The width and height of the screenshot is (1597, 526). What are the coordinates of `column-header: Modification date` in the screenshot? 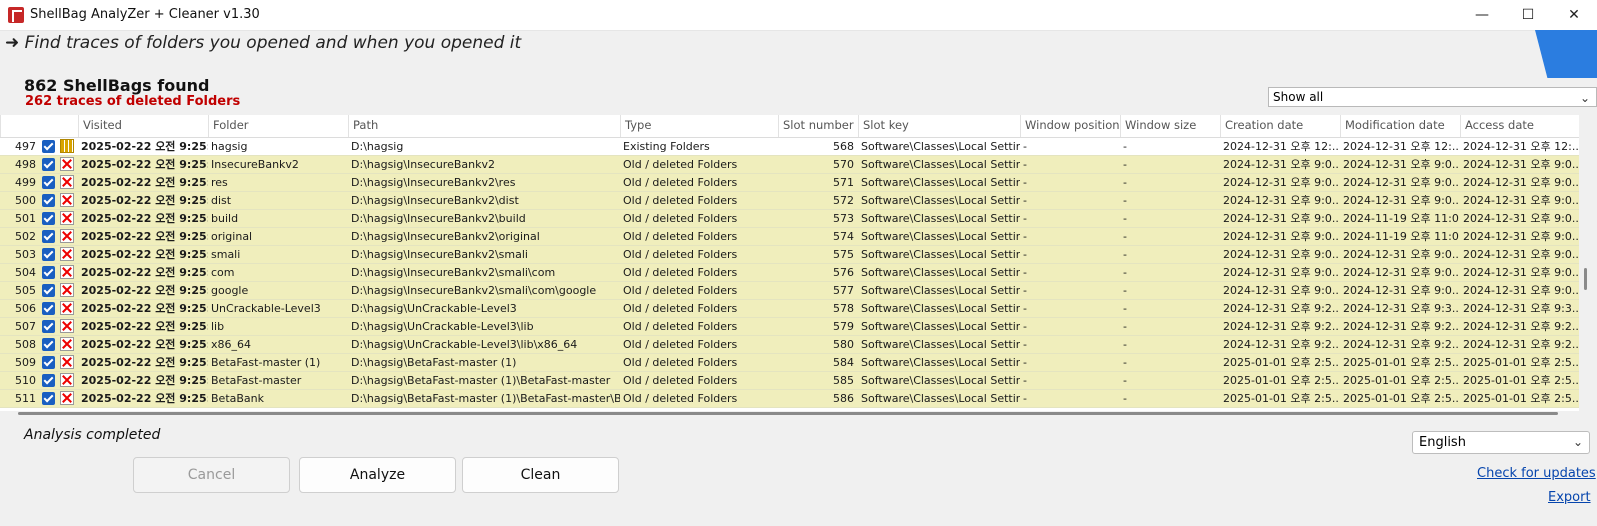 It's located at (1400, 126).